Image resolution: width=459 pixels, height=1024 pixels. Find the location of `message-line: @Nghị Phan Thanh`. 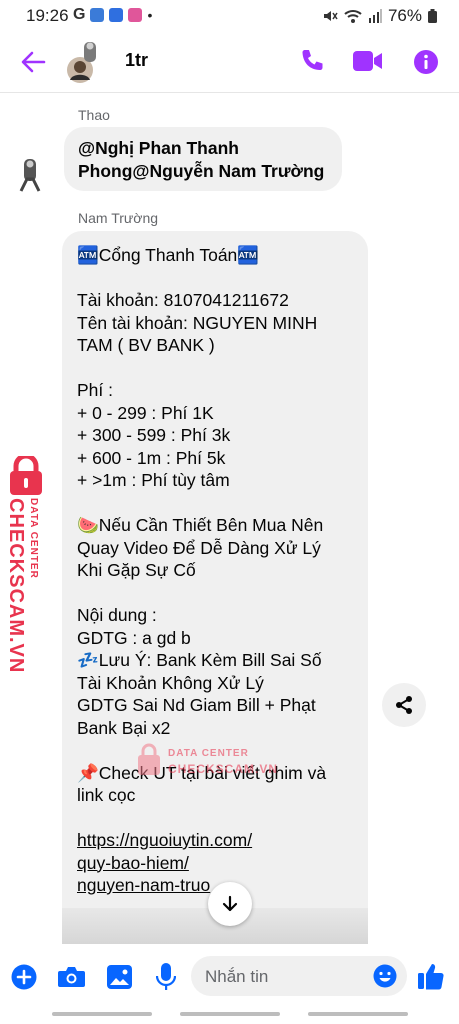

message-line: @Nghị Phan Thanh is located at coordinates (158, 148).